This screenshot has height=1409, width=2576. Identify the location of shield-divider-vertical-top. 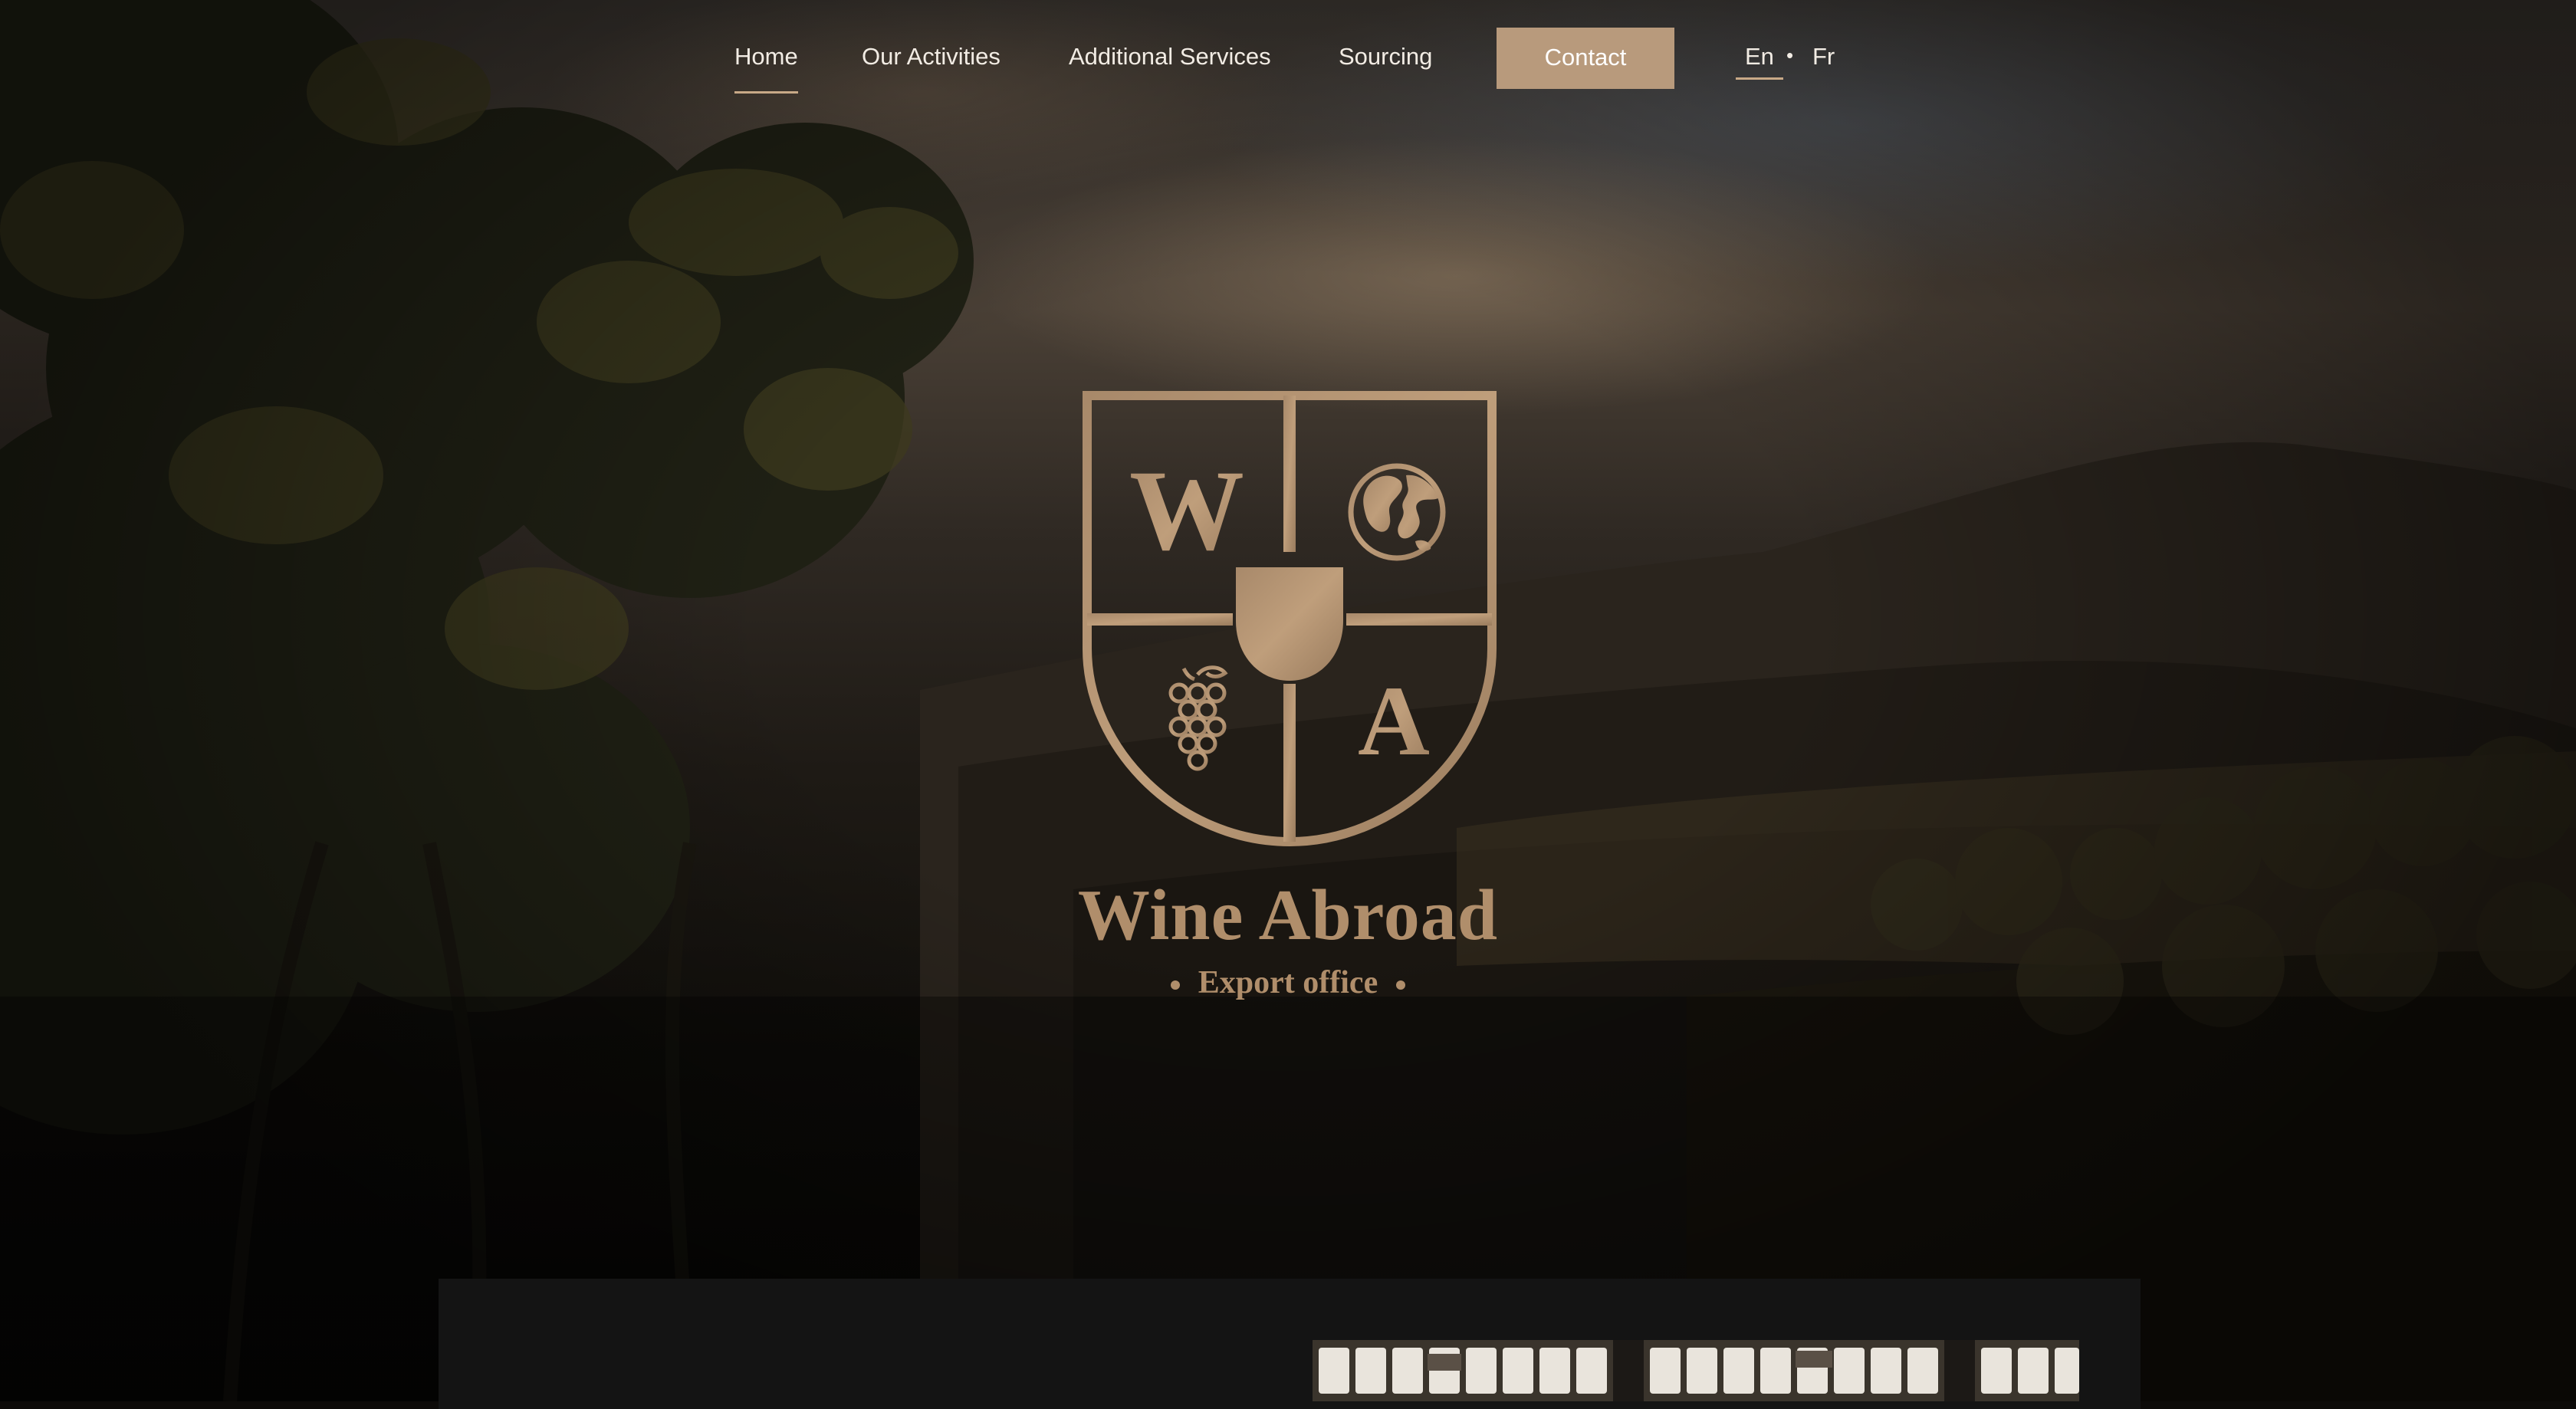
(1290, 474).